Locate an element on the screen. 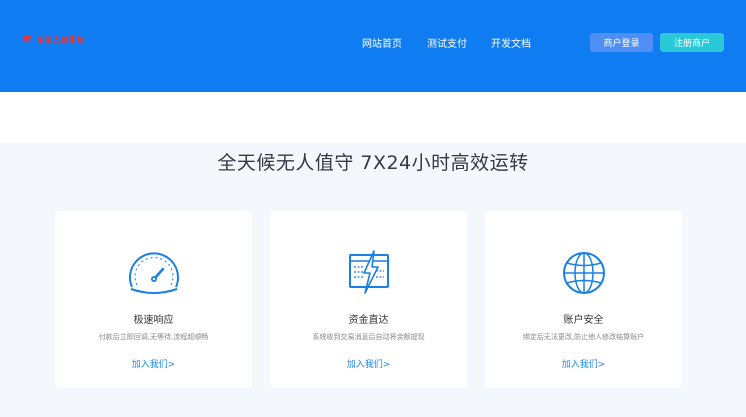  card-title: 资金直达 is located at coordinates (368, 320).